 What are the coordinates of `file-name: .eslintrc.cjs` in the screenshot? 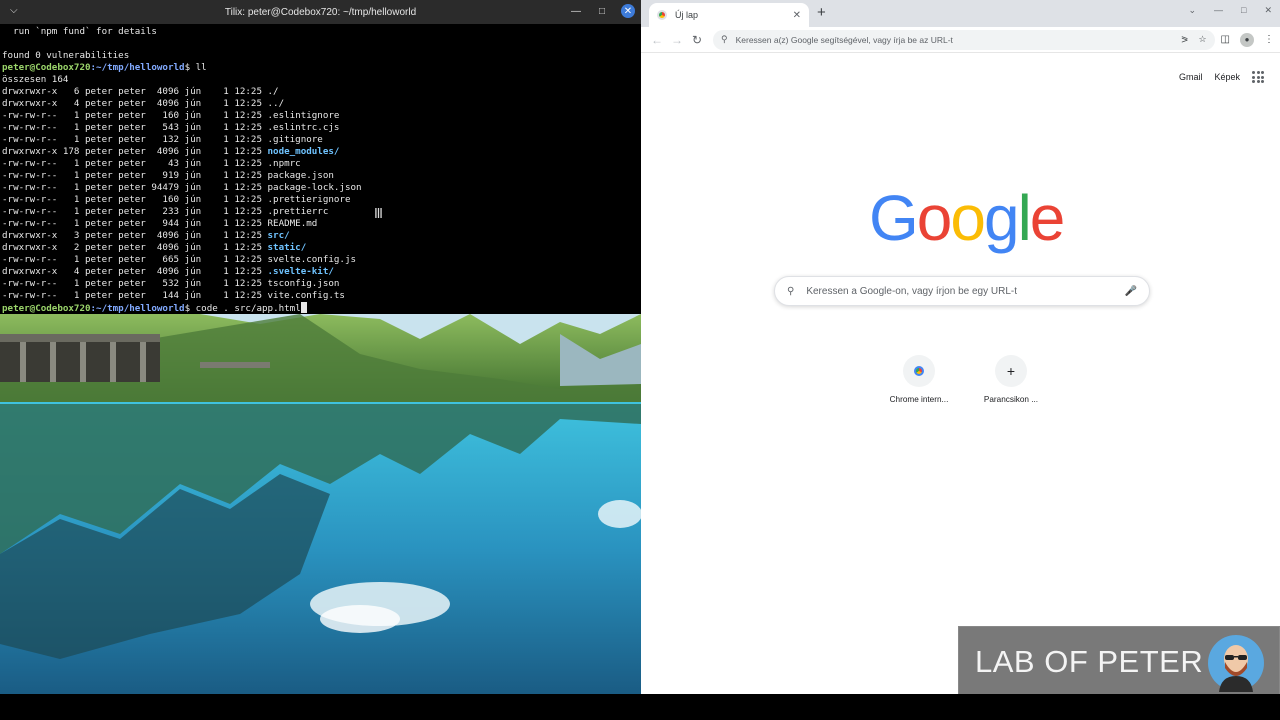 It's located at (303, 127).